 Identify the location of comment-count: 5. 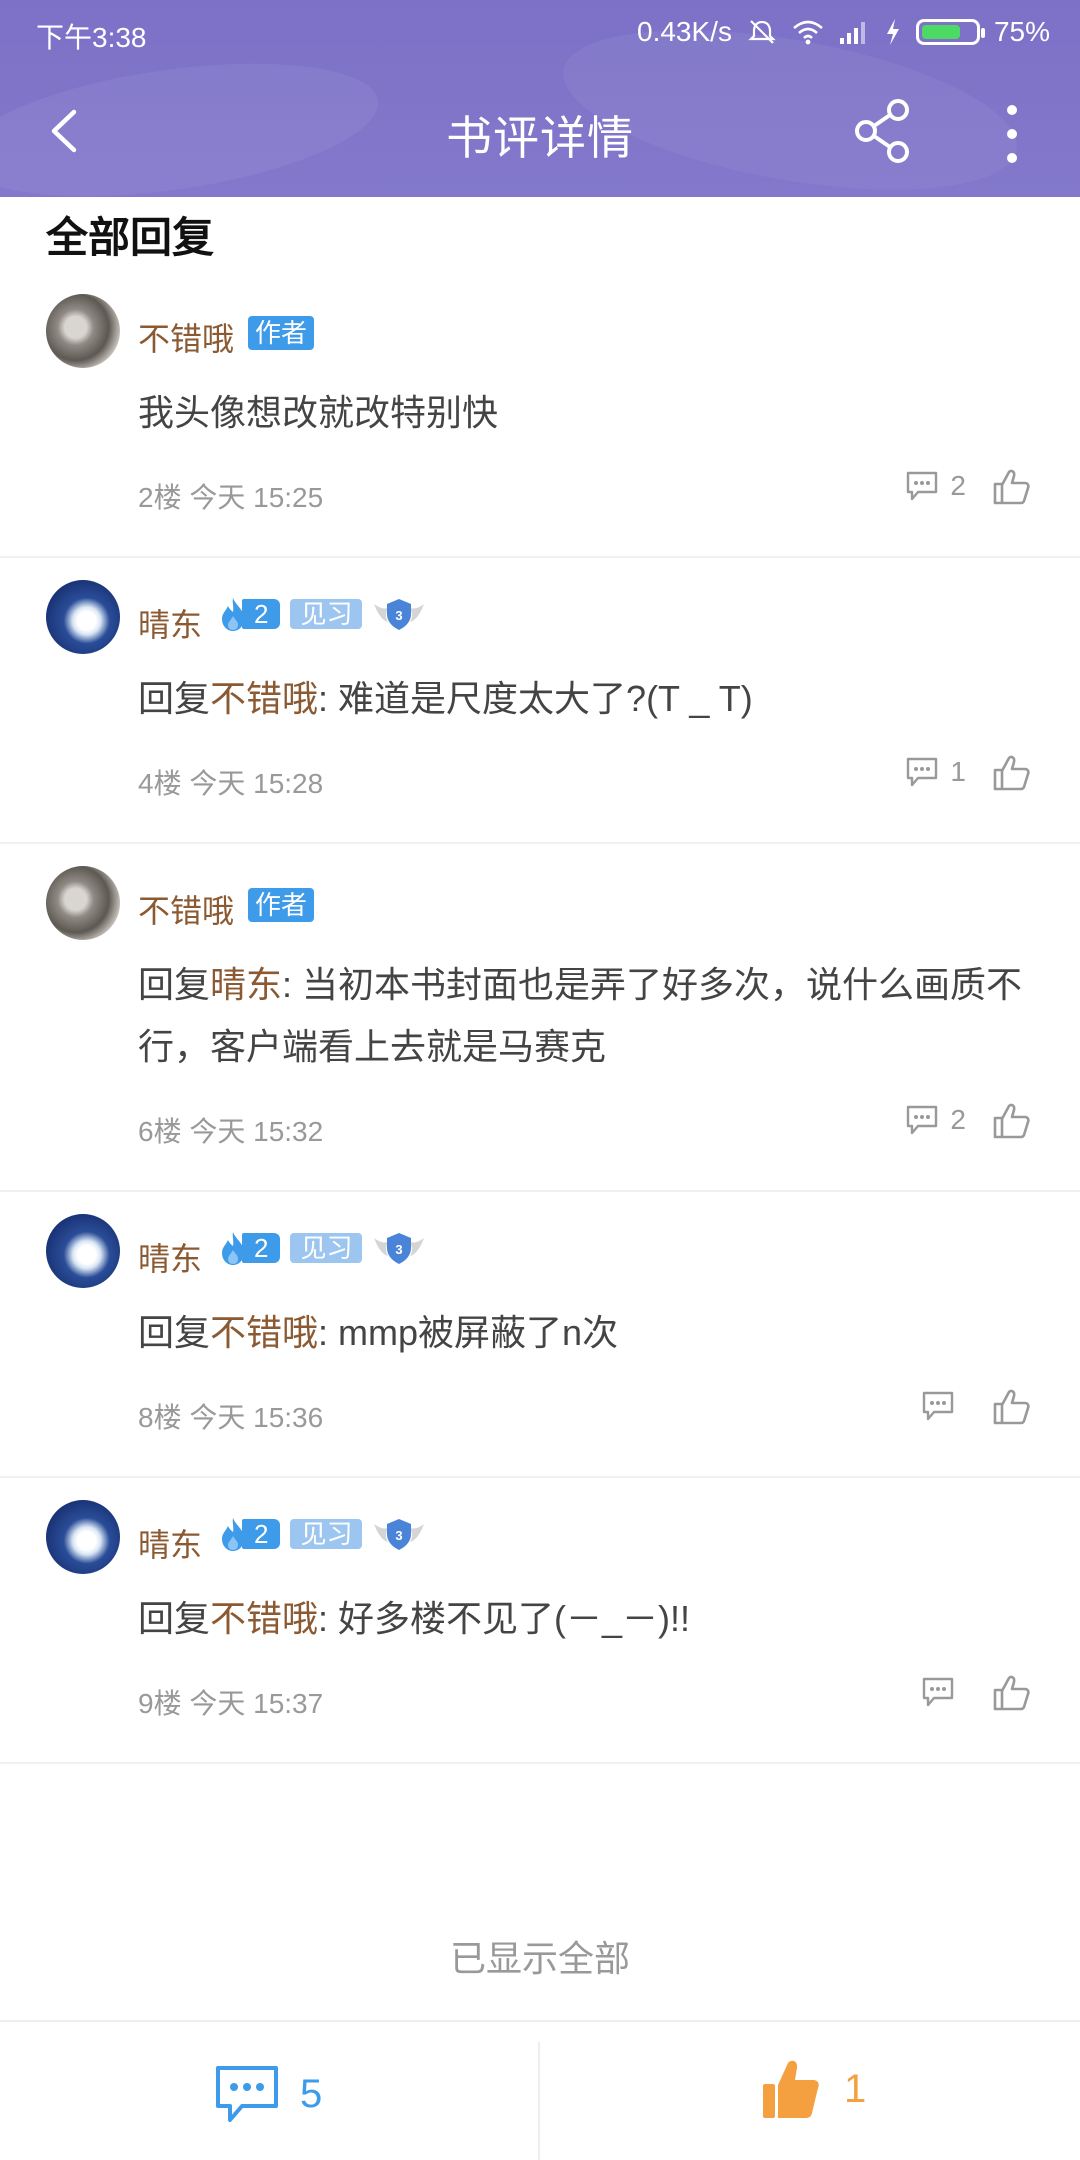
(311, 2093).